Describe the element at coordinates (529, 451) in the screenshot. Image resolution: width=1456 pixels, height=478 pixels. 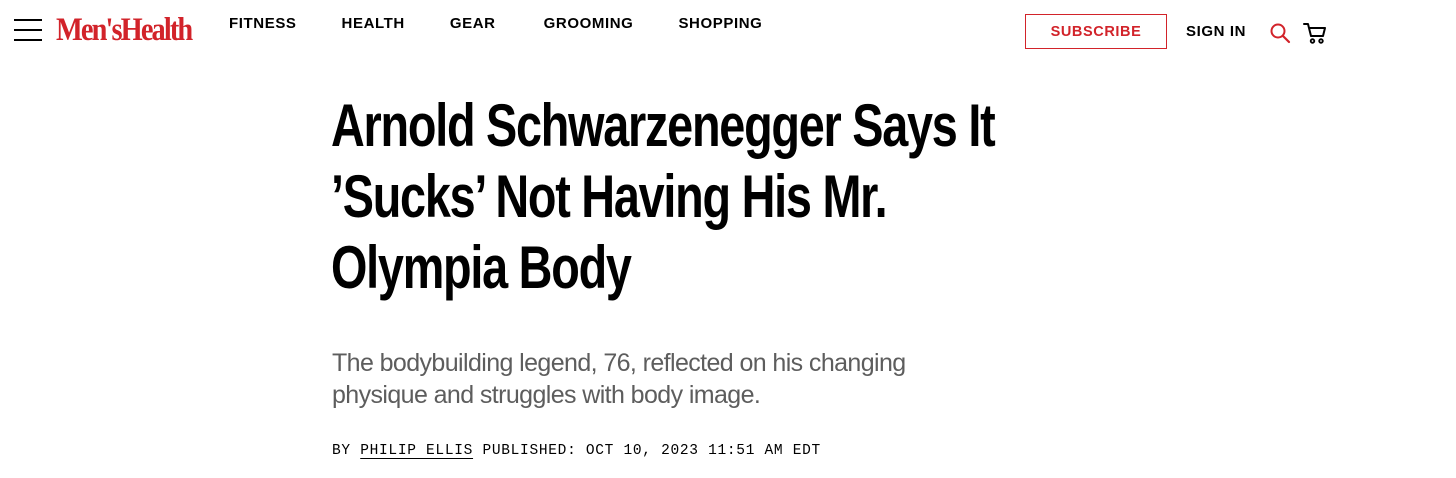
I see `published-label: PUBLISHED:` at that location.